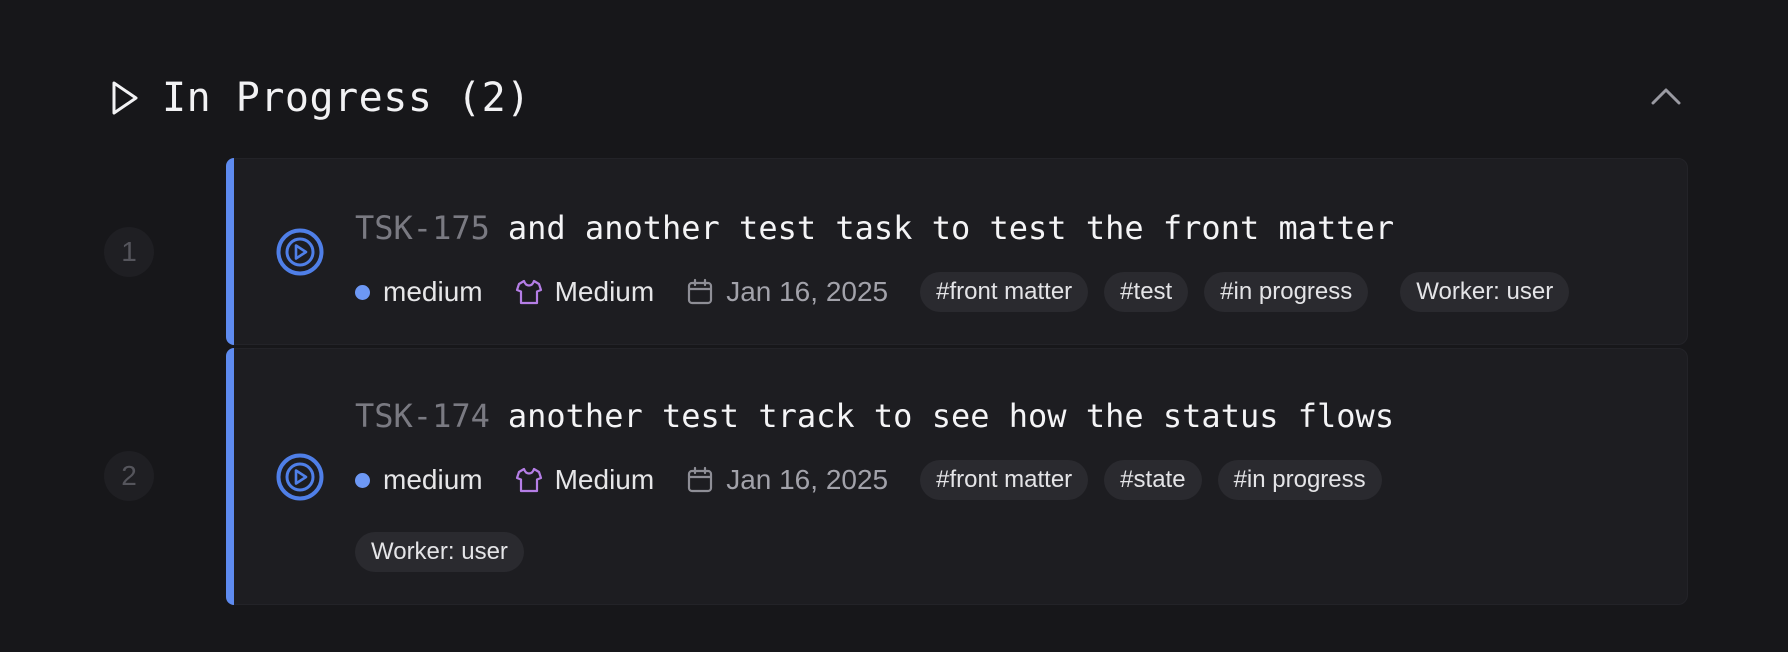 The height and width of the screenshot is (652, 1788). Describe the element at coordinates (129, 476) in the screenshot. I see `row-number: 2` at that location.